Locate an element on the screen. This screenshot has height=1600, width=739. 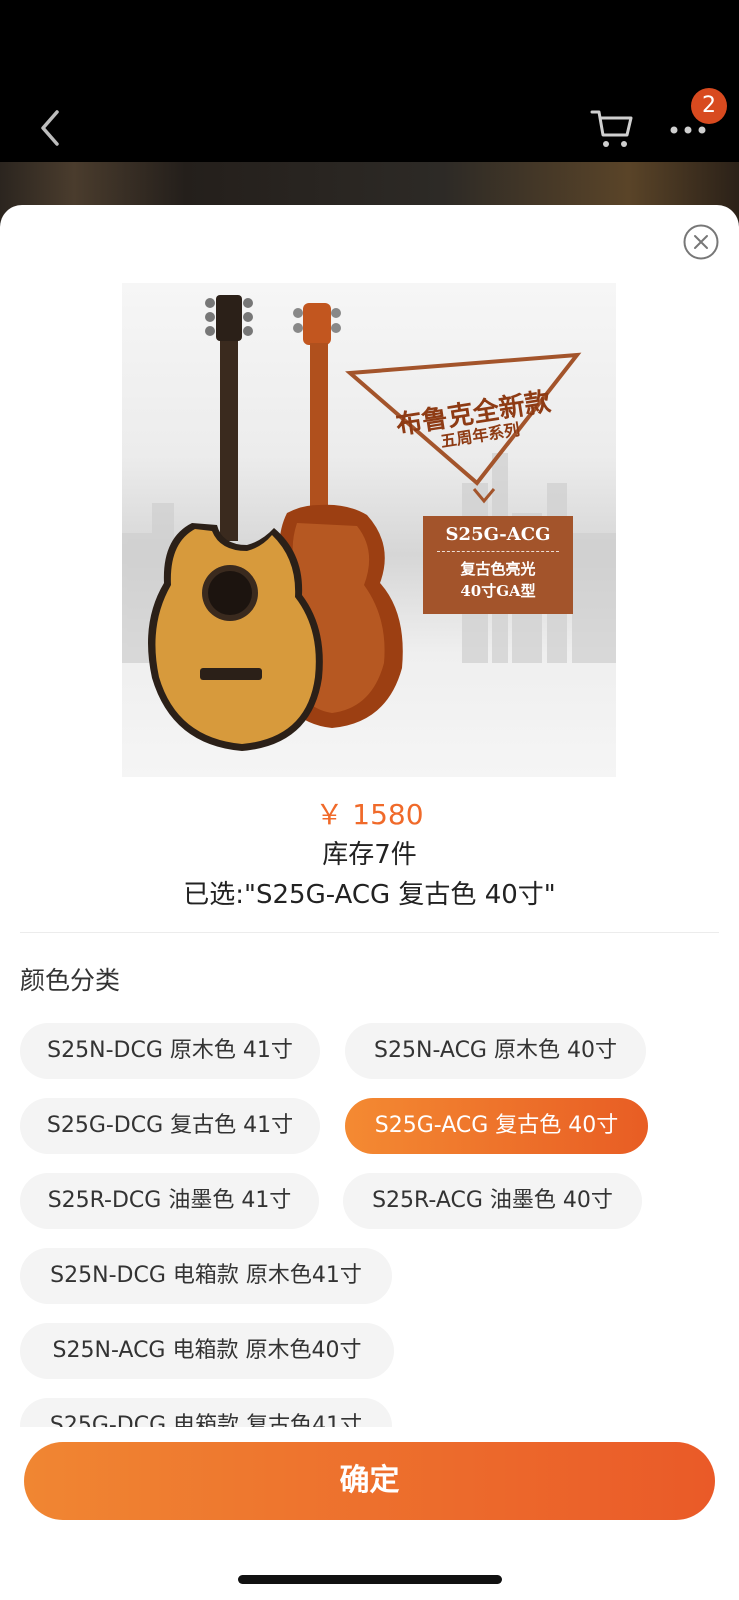
cart-icon is located at coordinates (611, 128).